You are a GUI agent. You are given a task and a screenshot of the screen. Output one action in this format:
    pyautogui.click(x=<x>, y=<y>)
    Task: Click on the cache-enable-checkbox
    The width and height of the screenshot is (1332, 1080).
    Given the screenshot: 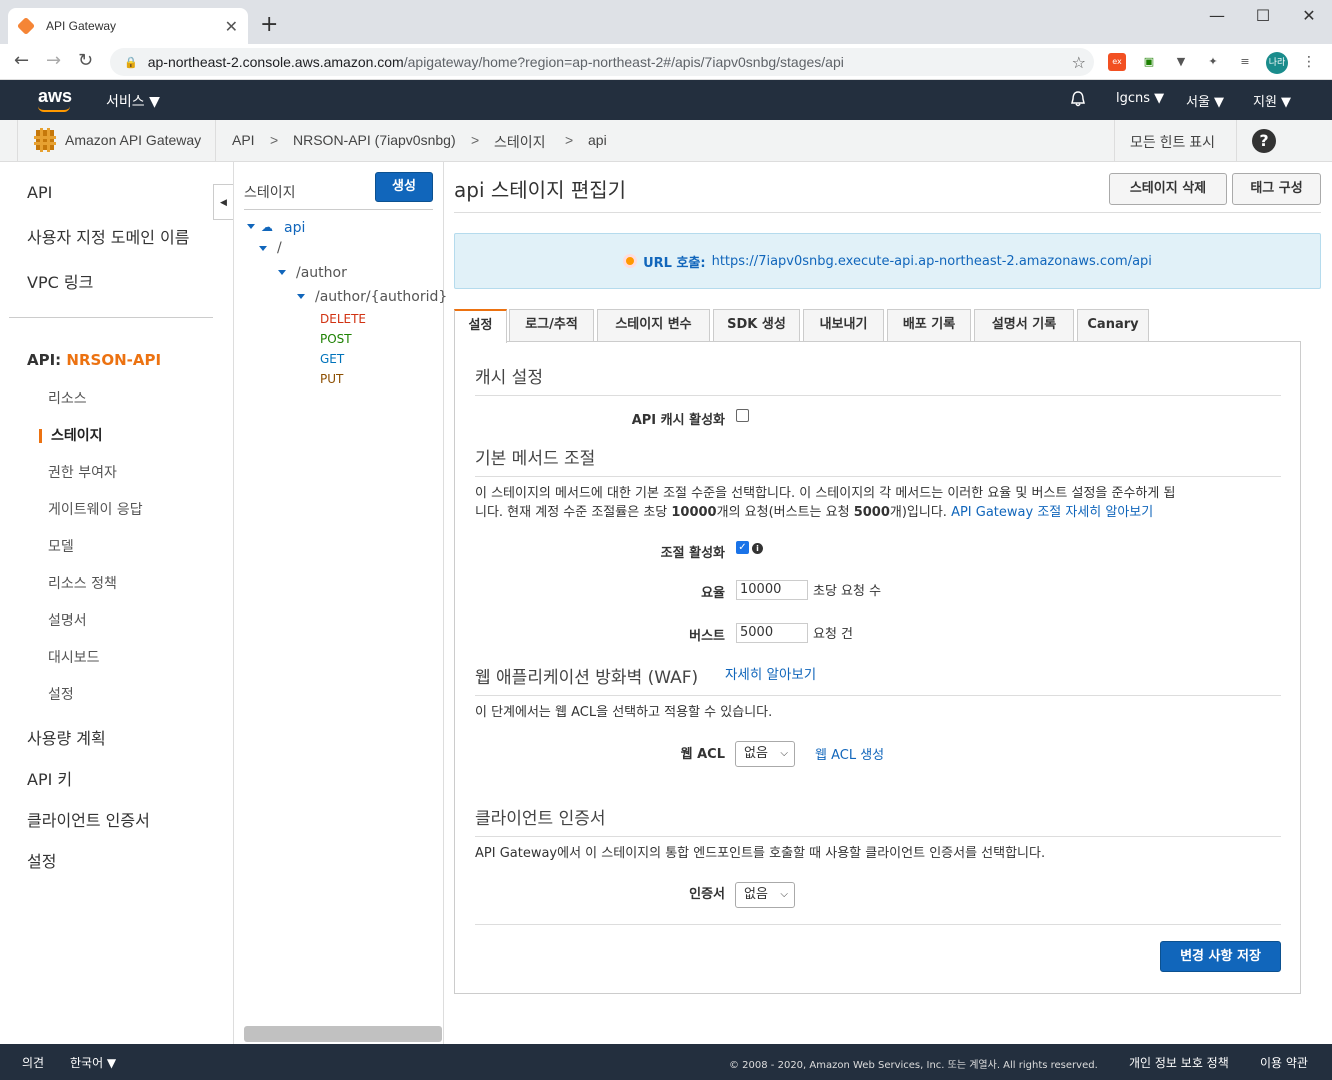 What is the action you would take?
    pyautogui.click(x=742, y=415)
    